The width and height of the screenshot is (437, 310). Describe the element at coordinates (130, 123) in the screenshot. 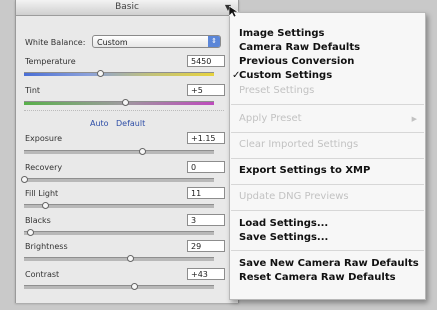

I see `default-link: Default` at that location.